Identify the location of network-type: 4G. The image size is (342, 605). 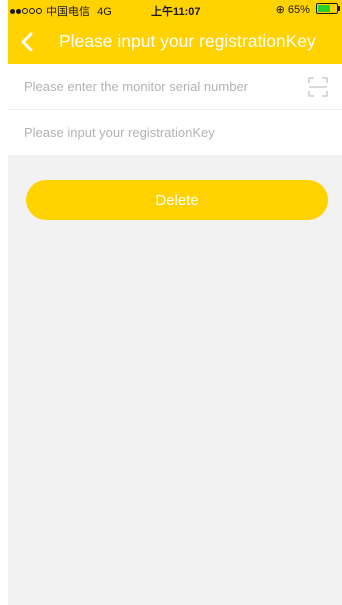
(104, 12).